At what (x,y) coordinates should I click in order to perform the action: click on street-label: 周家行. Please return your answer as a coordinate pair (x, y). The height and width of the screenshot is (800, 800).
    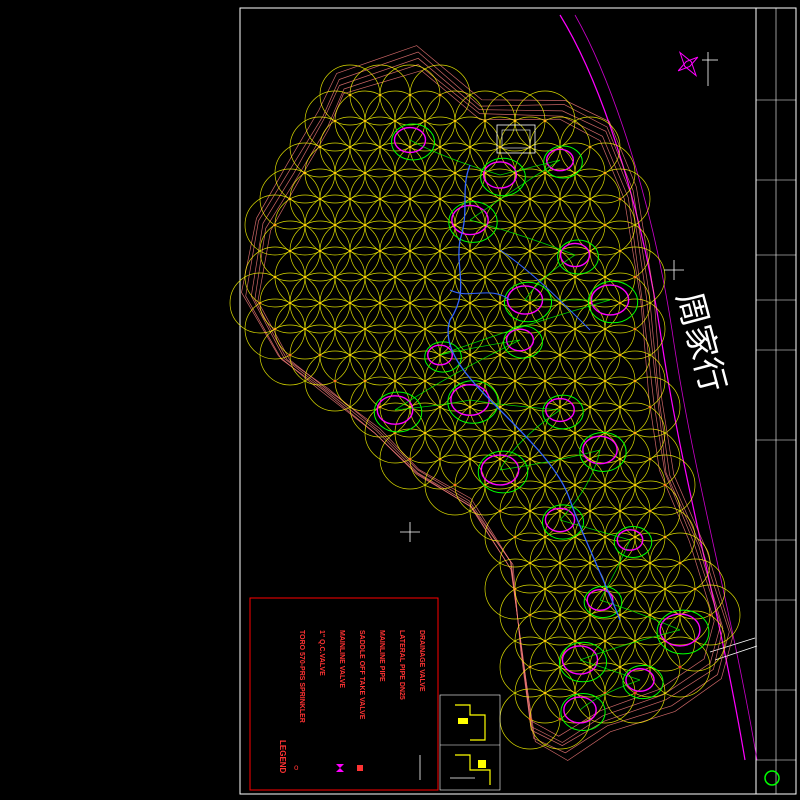
    Looking at the image, I should click on (700, 342).